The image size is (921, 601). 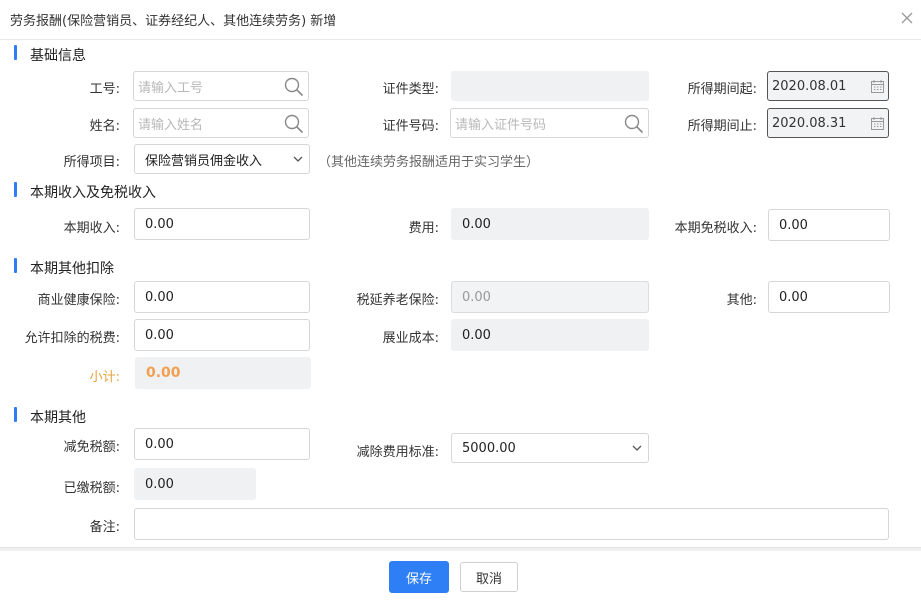 I want to click on other-deduction-input: 0.00, so click(x=829, y=297).